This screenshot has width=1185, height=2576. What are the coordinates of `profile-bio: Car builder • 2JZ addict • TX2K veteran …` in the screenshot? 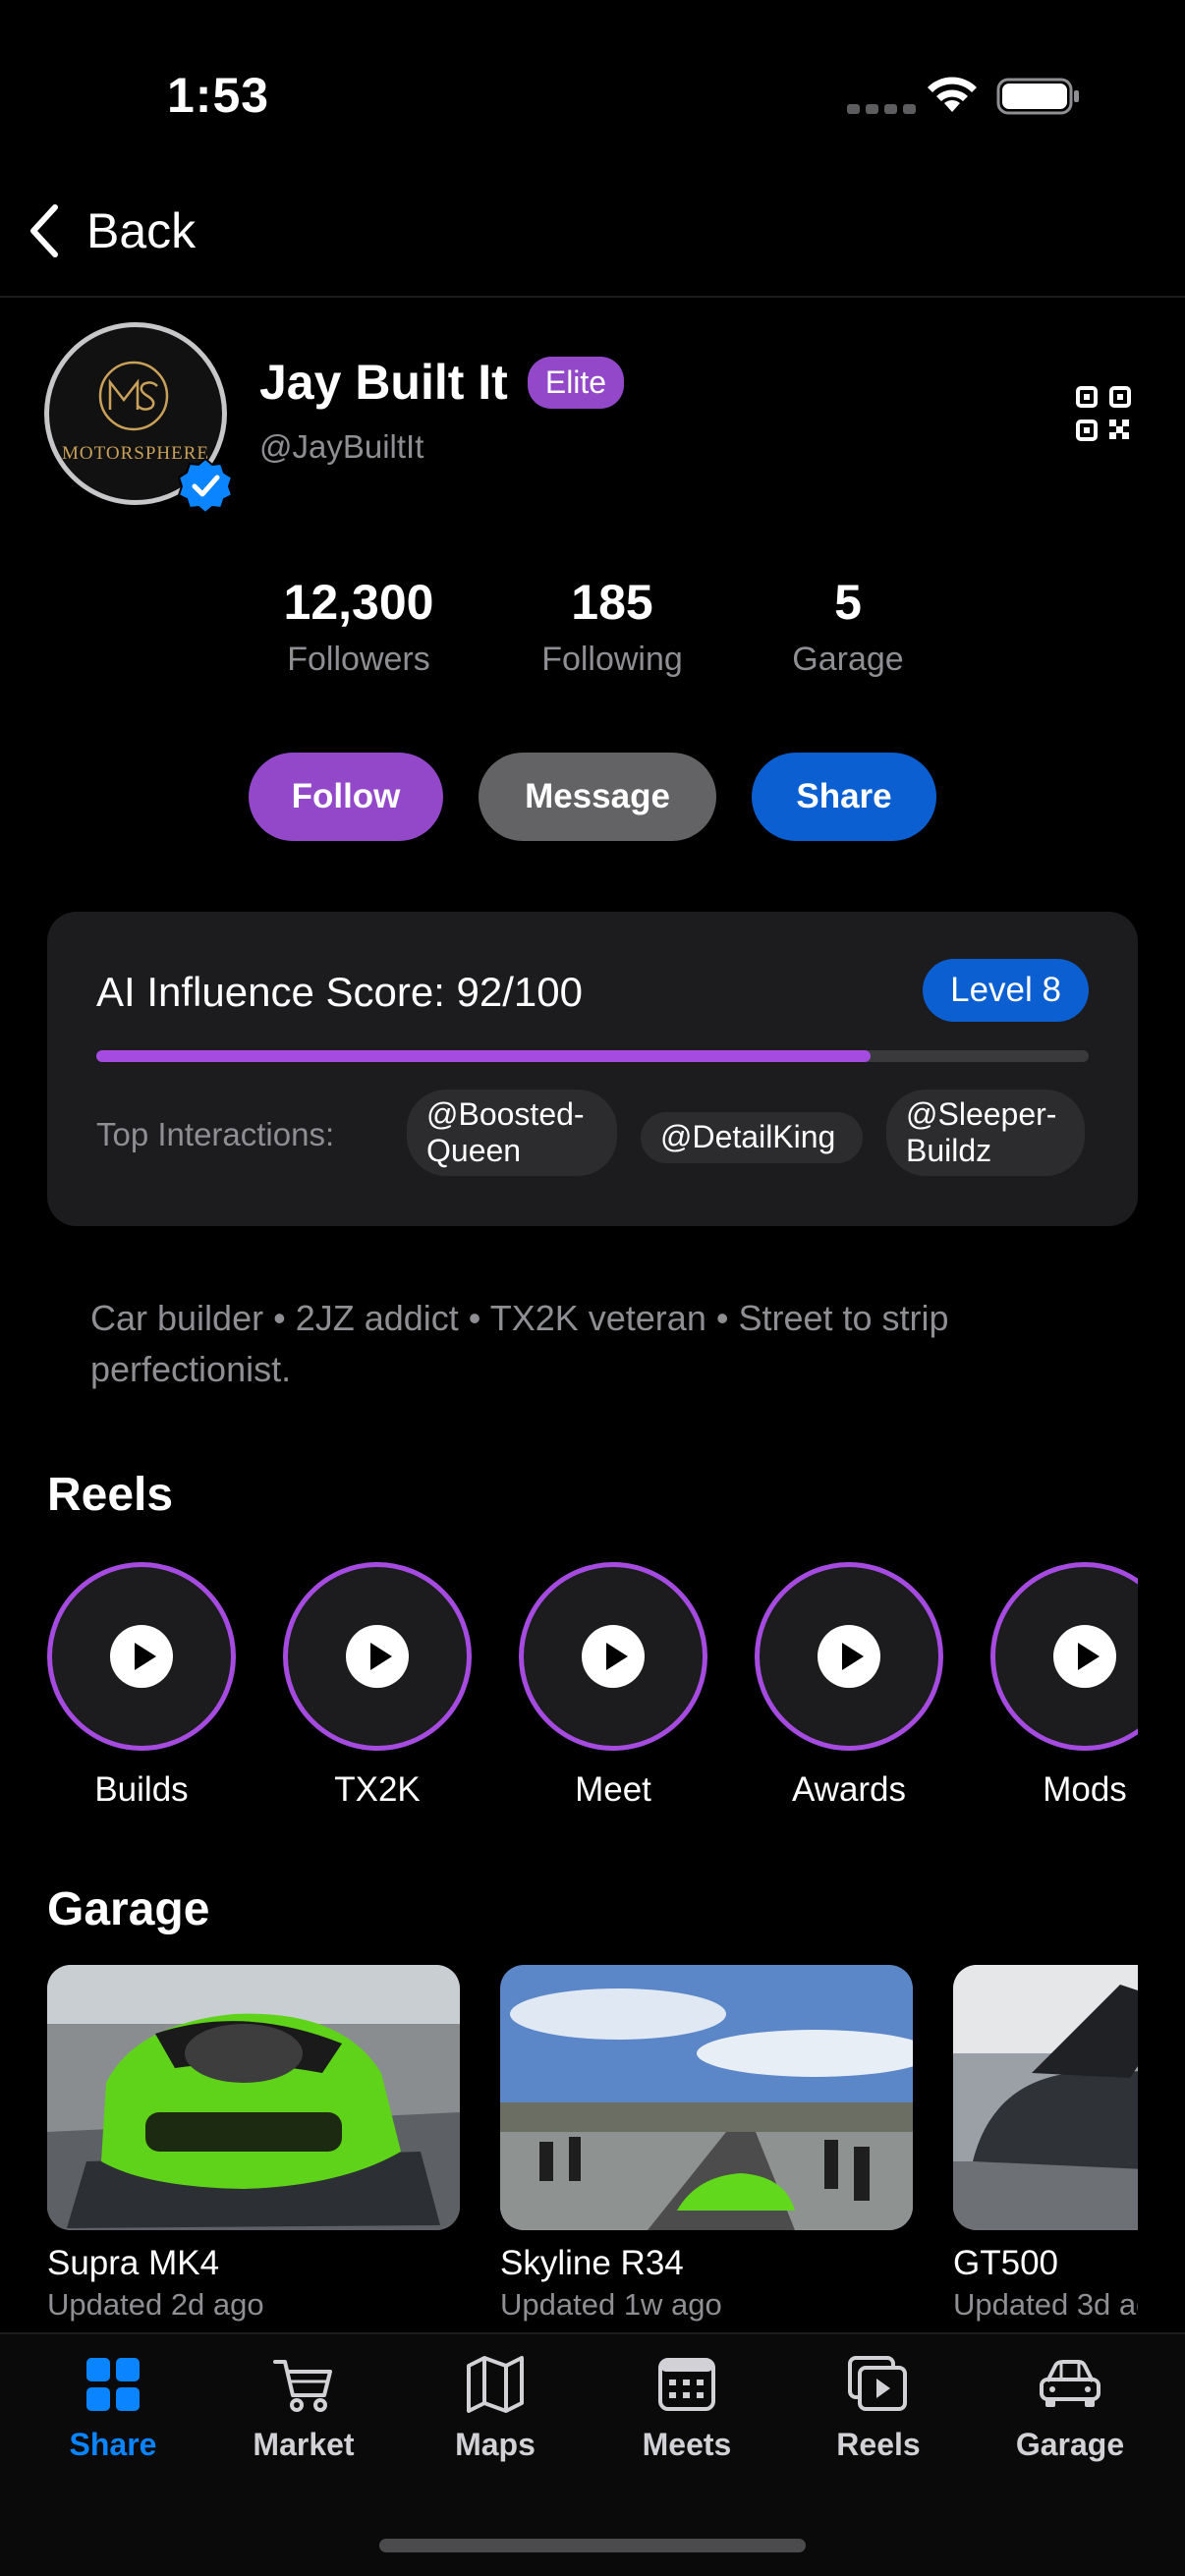 It's located at (519, 1344).